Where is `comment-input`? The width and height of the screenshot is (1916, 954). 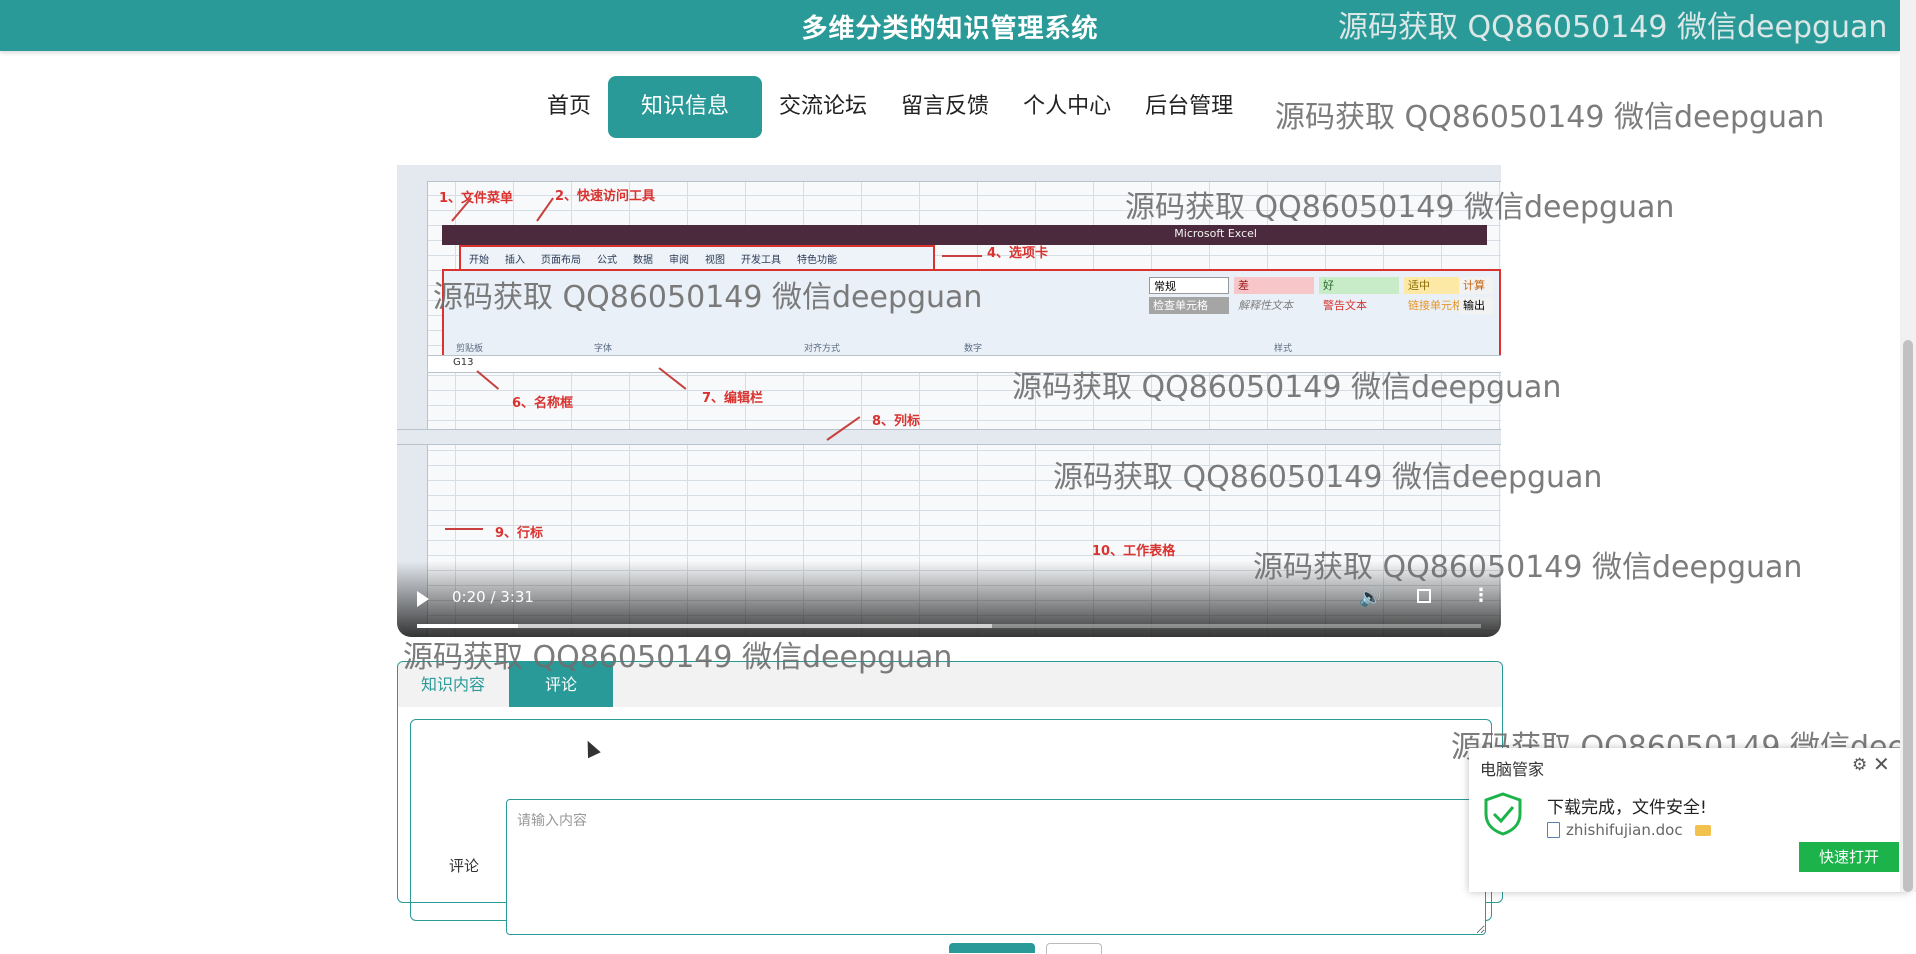
comment-input is located at coordinates (996, 867).